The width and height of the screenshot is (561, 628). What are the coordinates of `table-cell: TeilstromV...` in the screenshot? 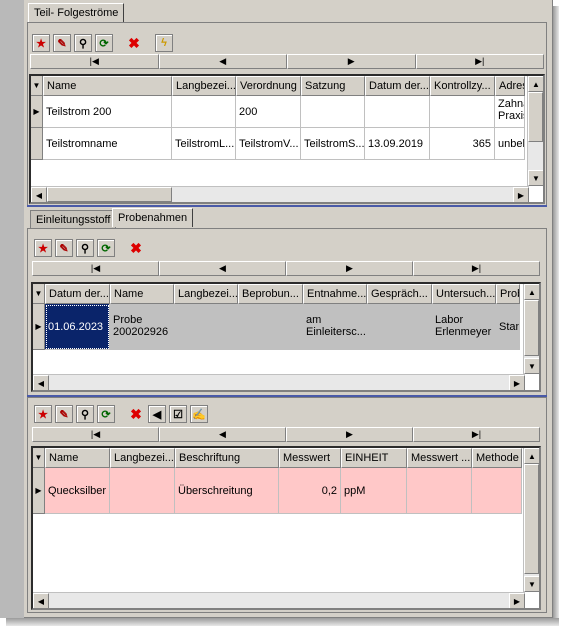 It's located at (268, 144).